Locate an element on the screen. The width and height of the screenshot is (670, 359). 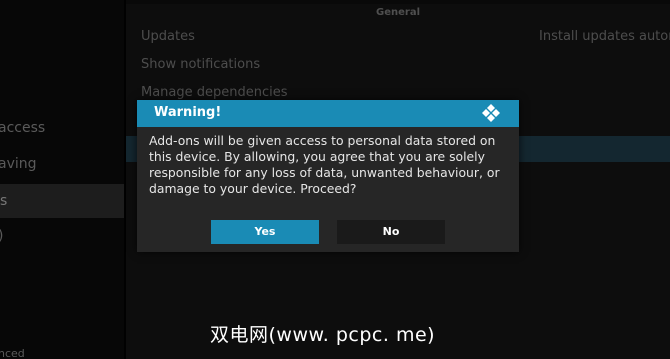
dialog-title: Warning! is located at coordinates (188, 112).